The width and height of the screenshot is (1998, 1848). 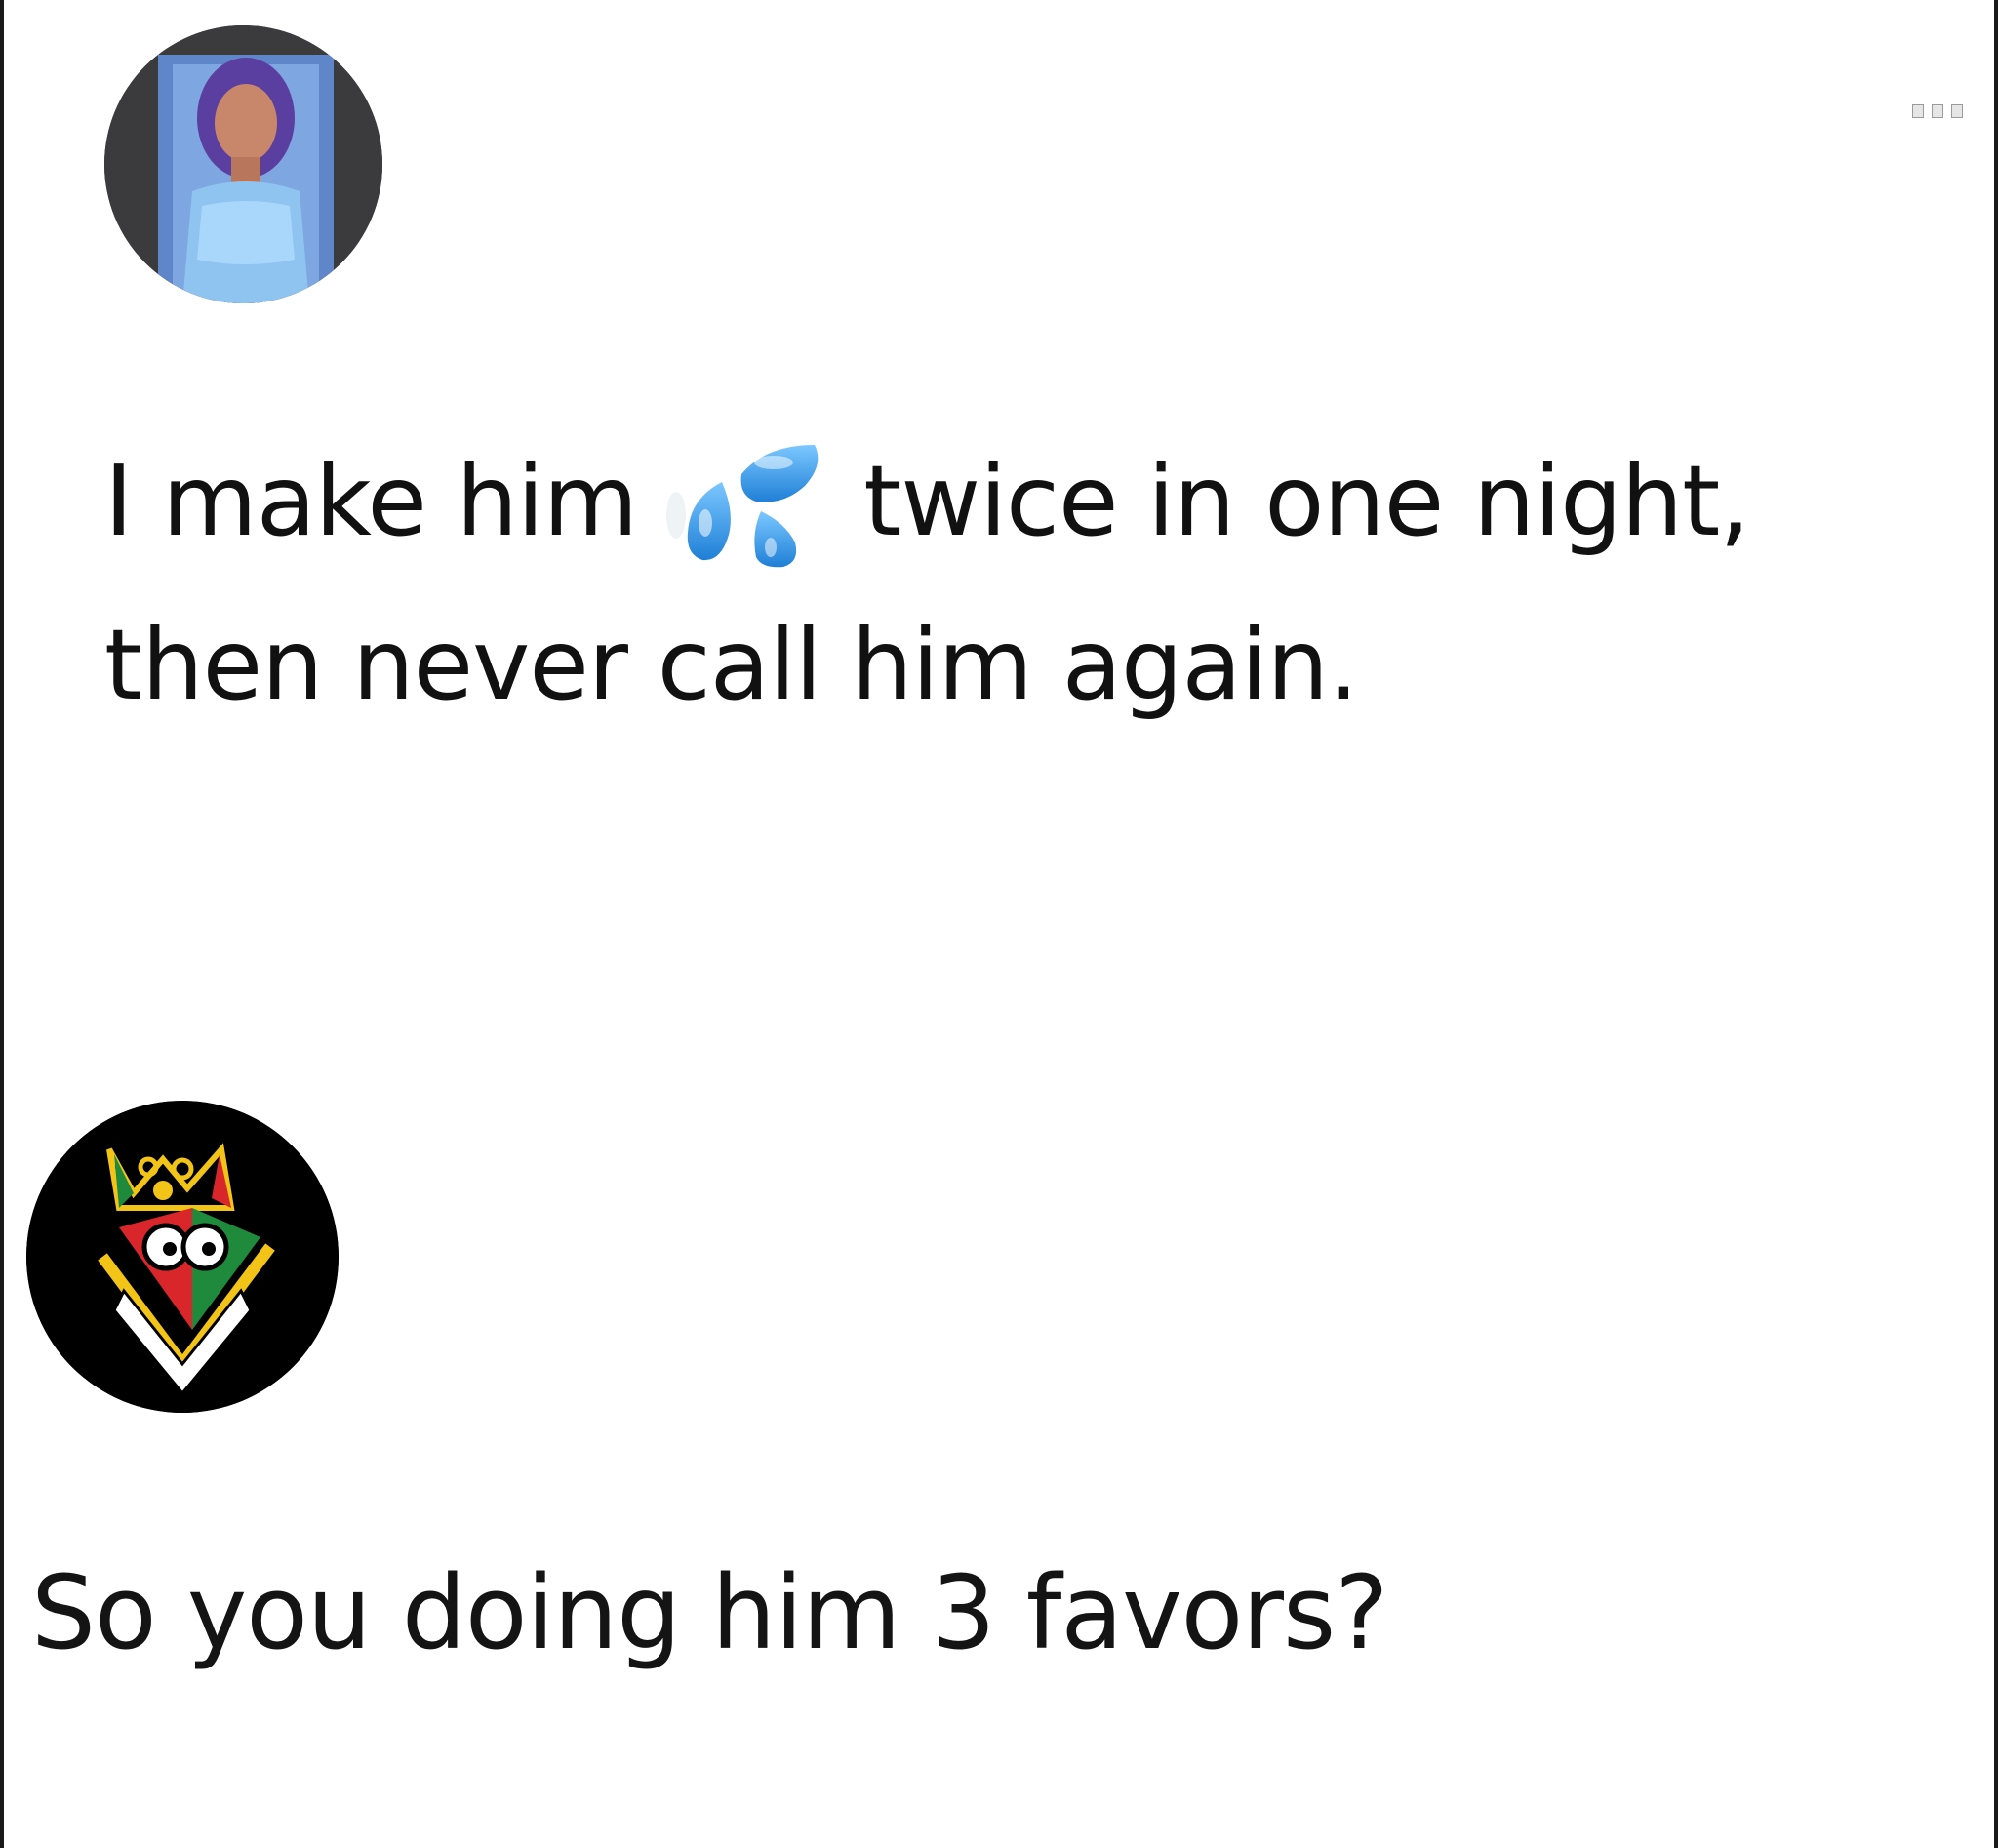 I want to click on reply-text: So you doing him 3 favors?, so click(x=709, y=1613).